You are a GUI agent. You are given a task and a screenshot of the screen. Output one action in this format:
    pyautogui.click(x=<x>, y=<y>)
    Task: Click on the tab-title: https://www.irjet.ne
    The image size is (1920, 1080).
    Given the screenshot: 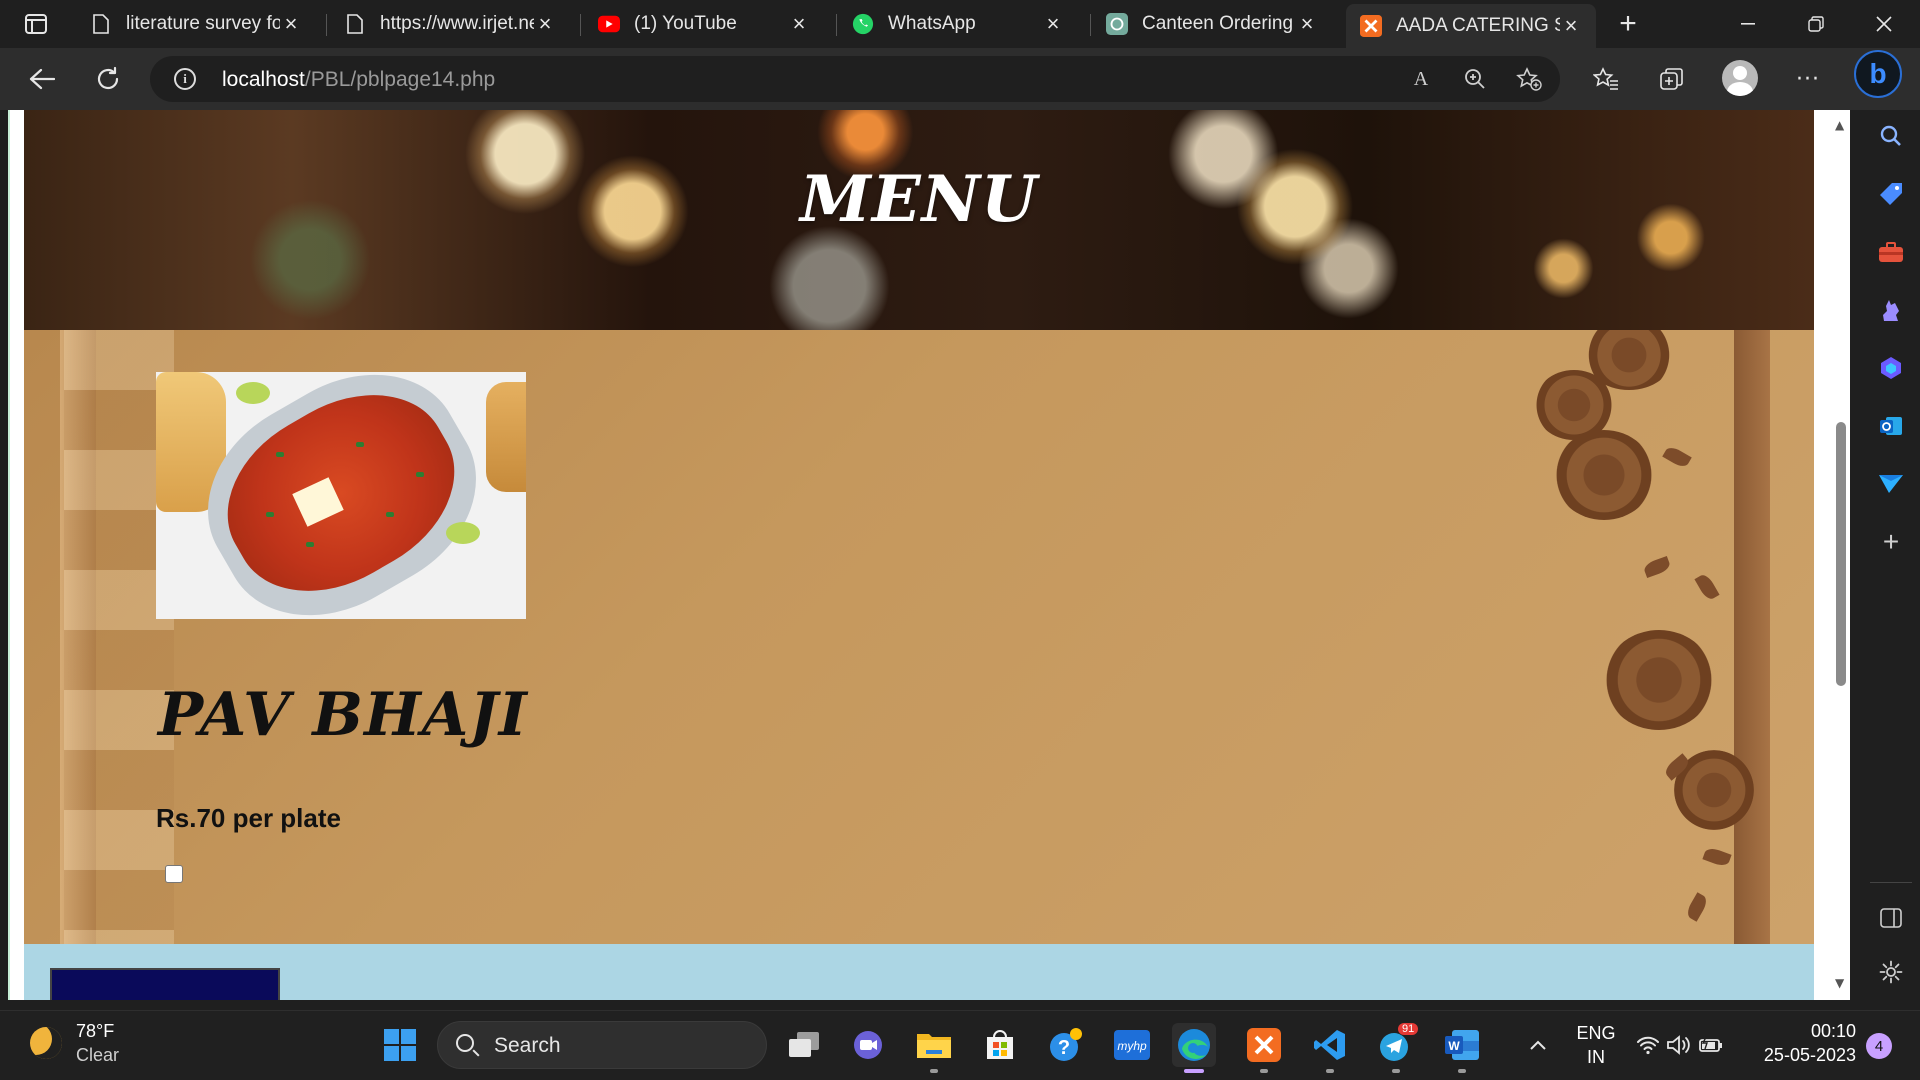 What is the action you would take?
    pyautogui.click(x=457, y=23)
    